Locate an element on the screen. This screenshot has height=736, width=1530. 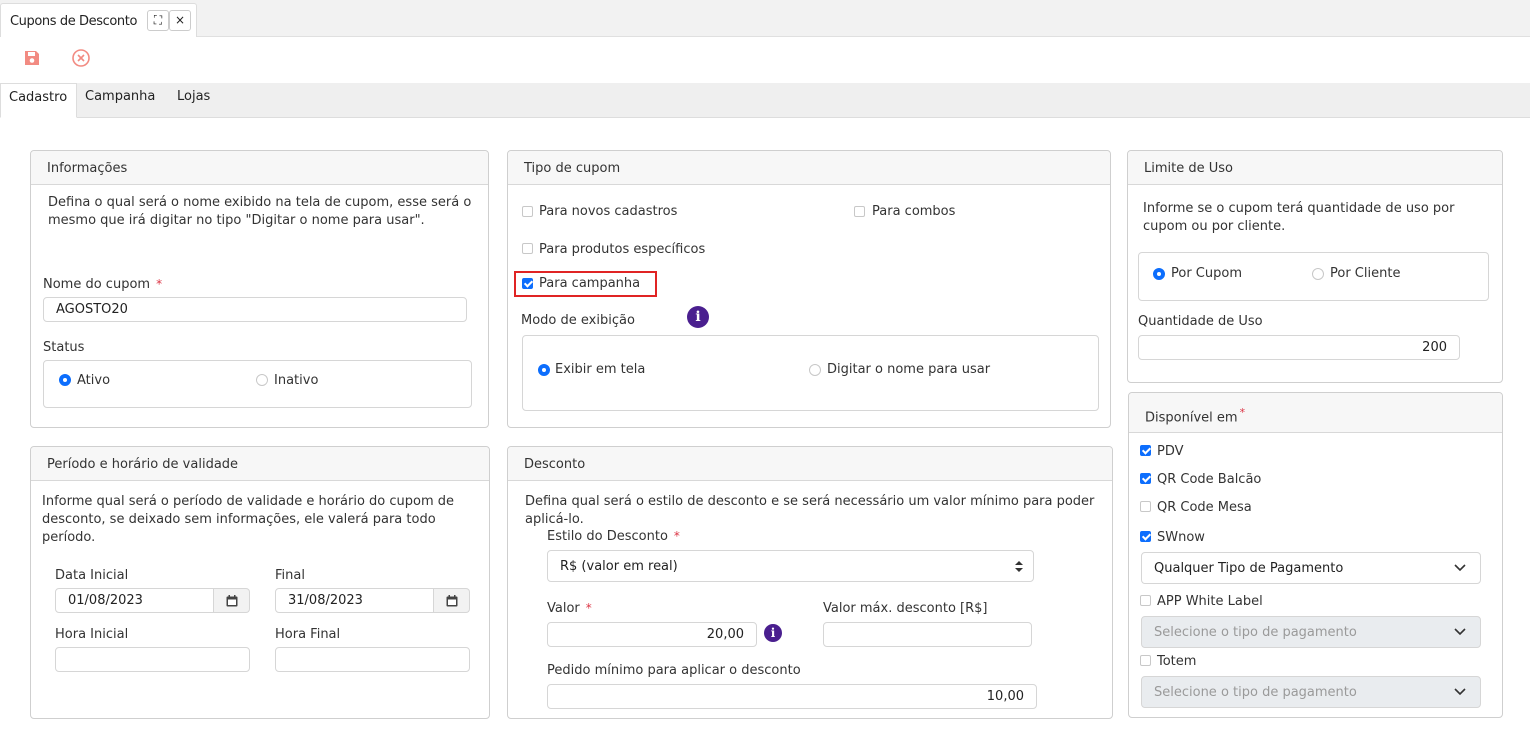
checkbox-swnow is located at coordinates (1145, 536).